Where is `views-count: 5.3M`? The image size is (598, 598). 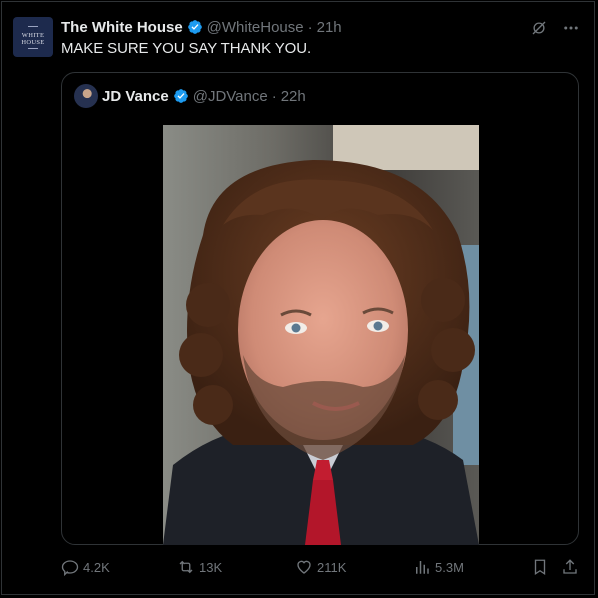 views-count: 5.3M is located at coordinates (449, 567).